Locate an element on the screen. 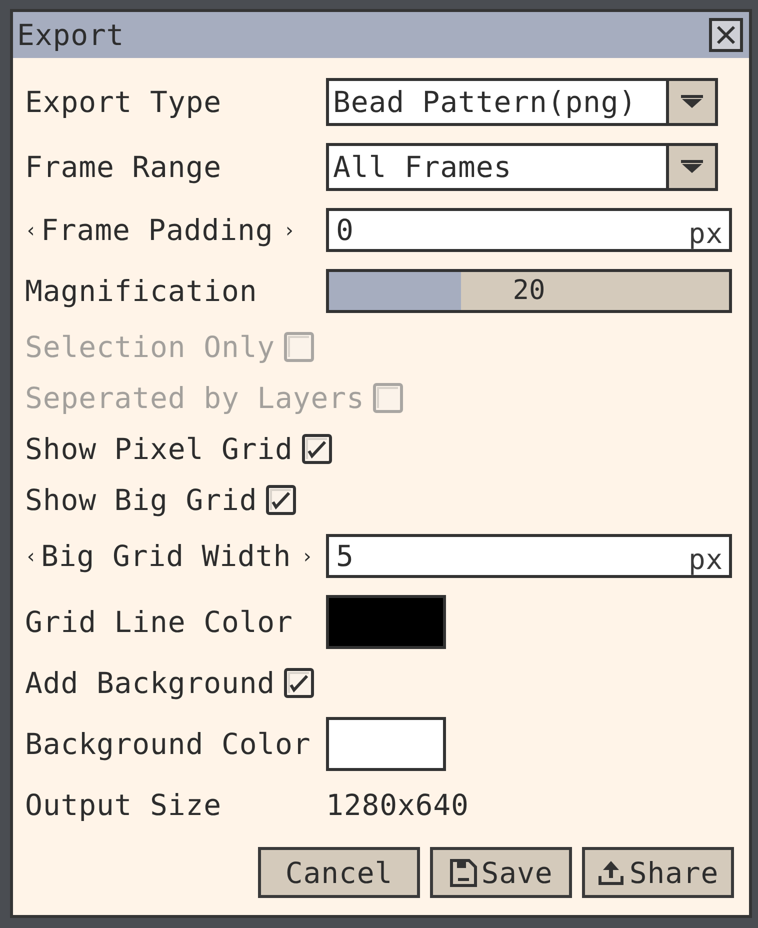 This screenshot has width=758, height=928. close-icon is located at coordinates (726, 35).